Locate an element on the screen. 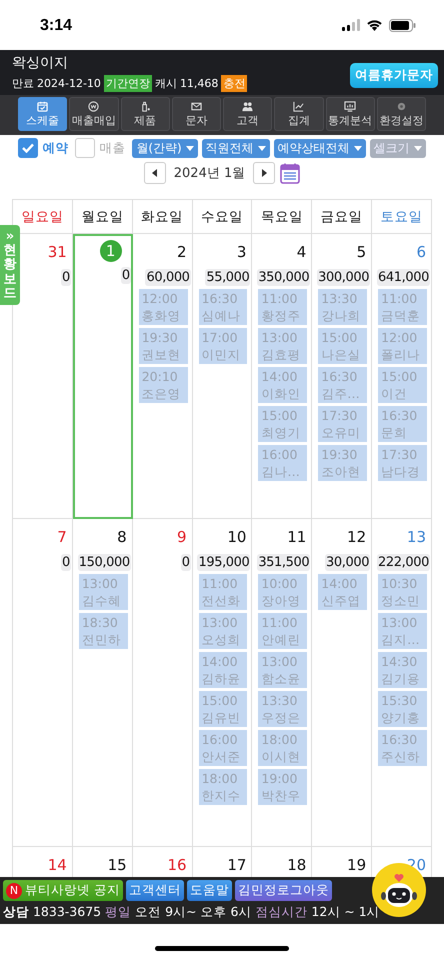 This screenshot has width=444, height=960. appointment-block: 10:00 장아영 is located at coordinates (283, 592).